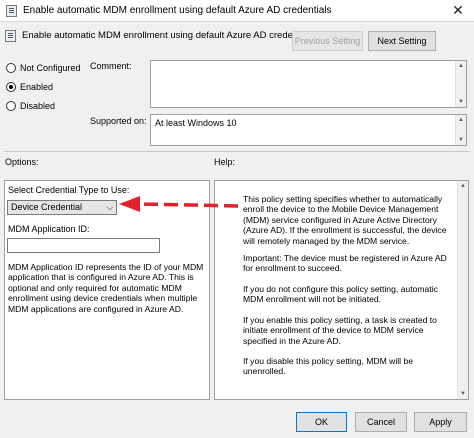  I want to click on annotation-arrow-icon, so click(179, 204).